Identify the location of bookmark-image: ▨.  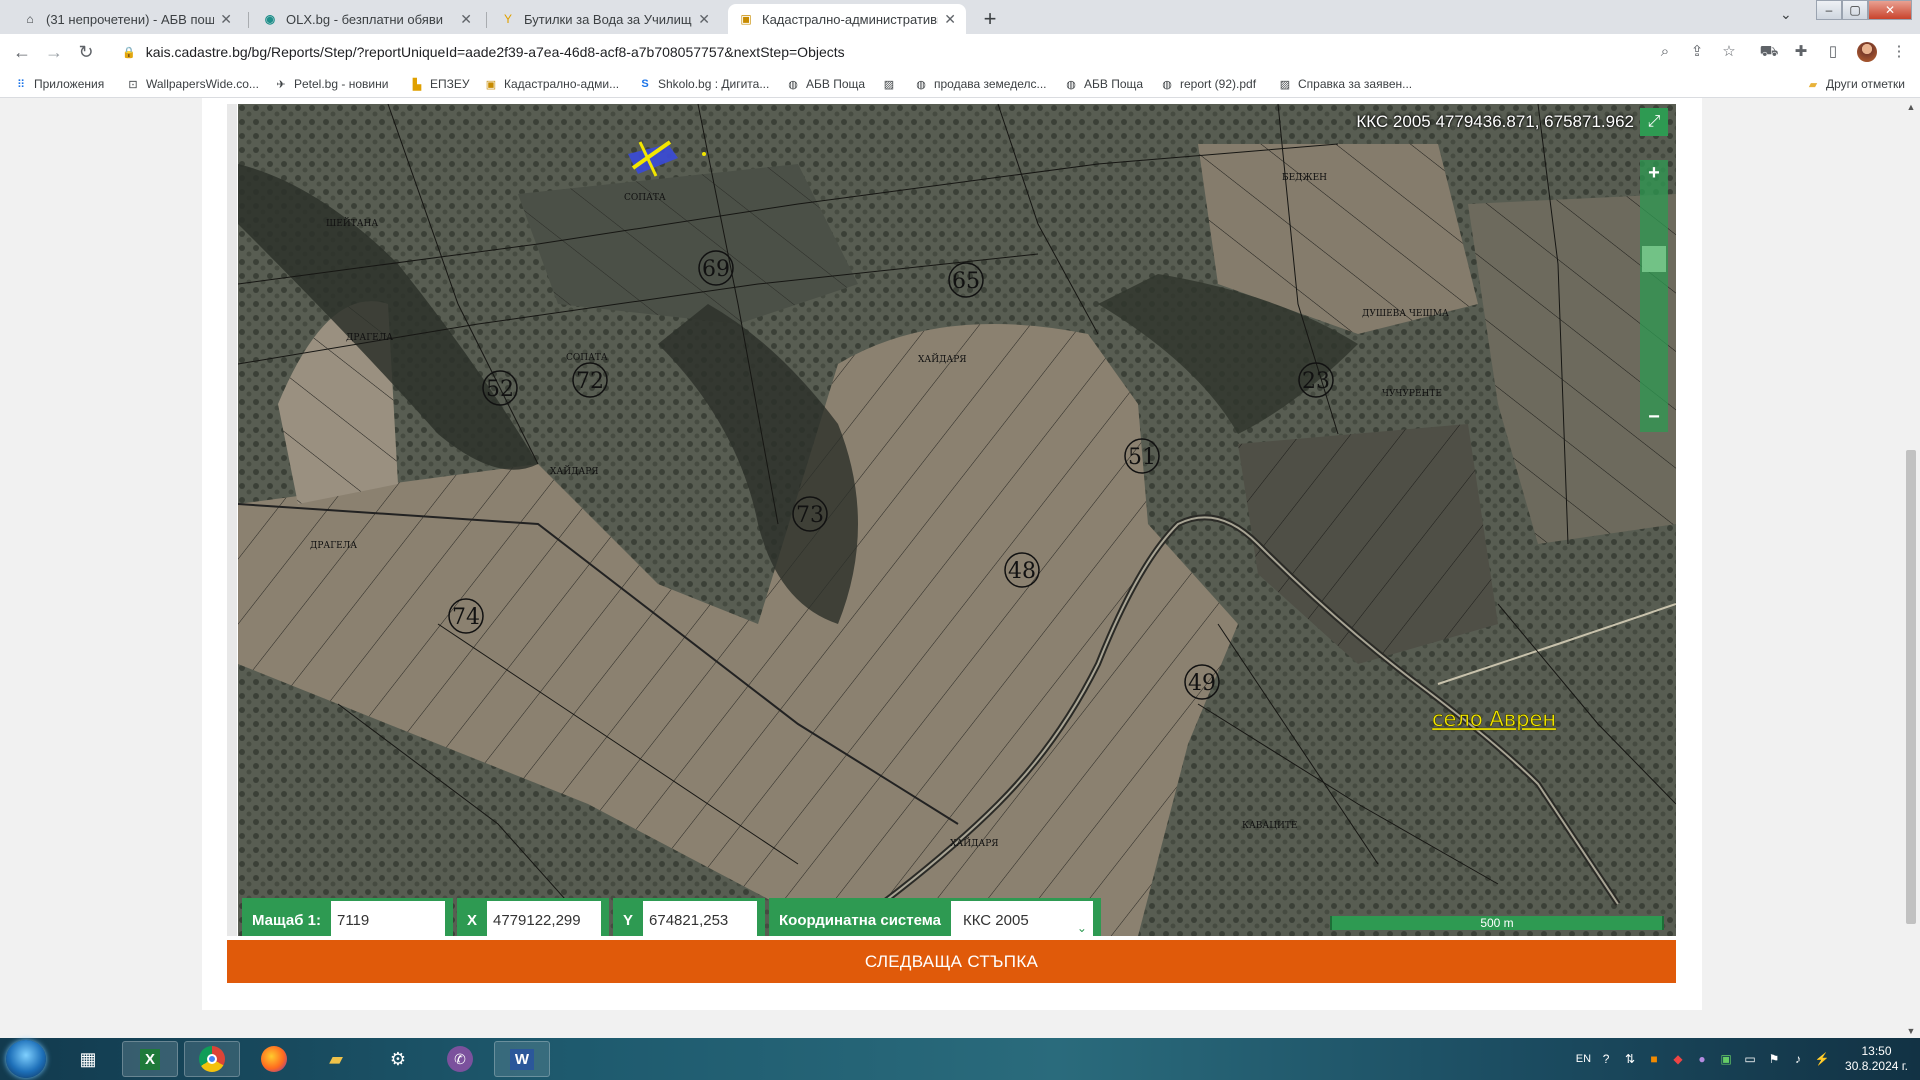
(892, 84).